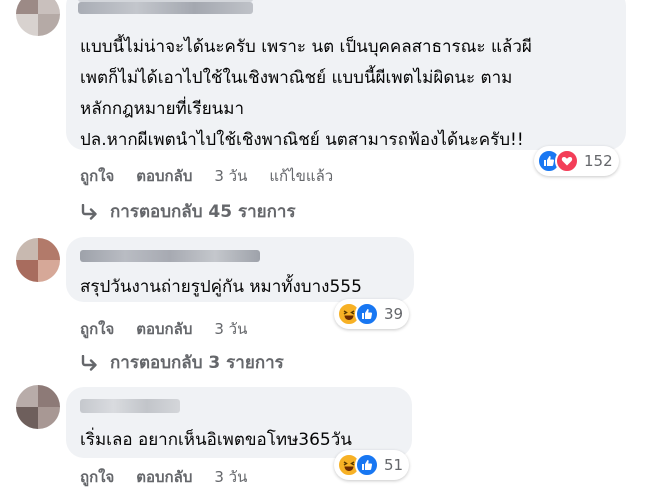 The height and width of the screenshot is (495, 662). What do you see at coordinates (162, 109) in the screenshot?
I see `comment-text-line: หลักกฎหมายที่เรียนมา` at bounding box center [162, 109].